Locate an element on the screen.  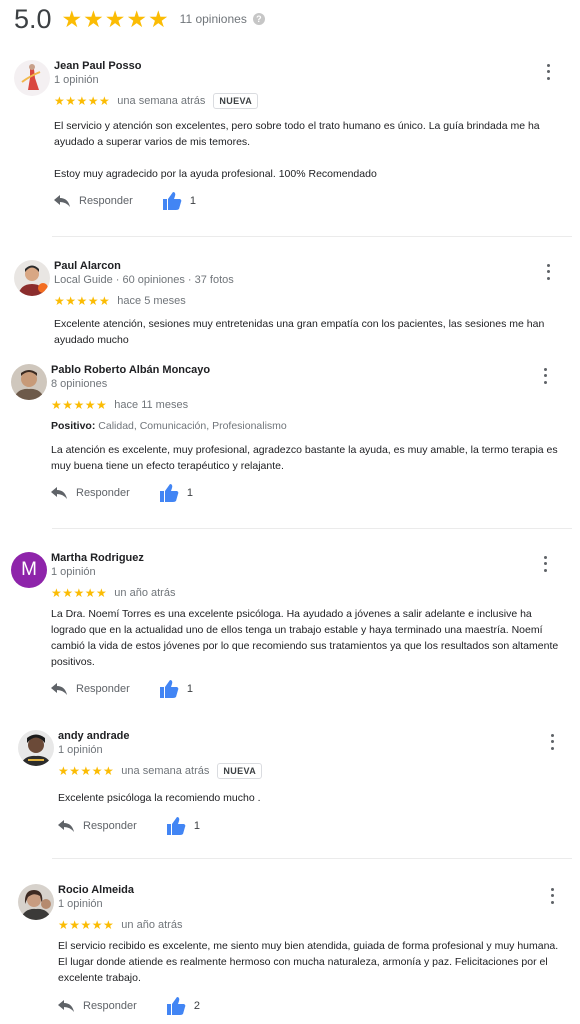
reviewer-avatar: M is located at coordinates (29, 570).